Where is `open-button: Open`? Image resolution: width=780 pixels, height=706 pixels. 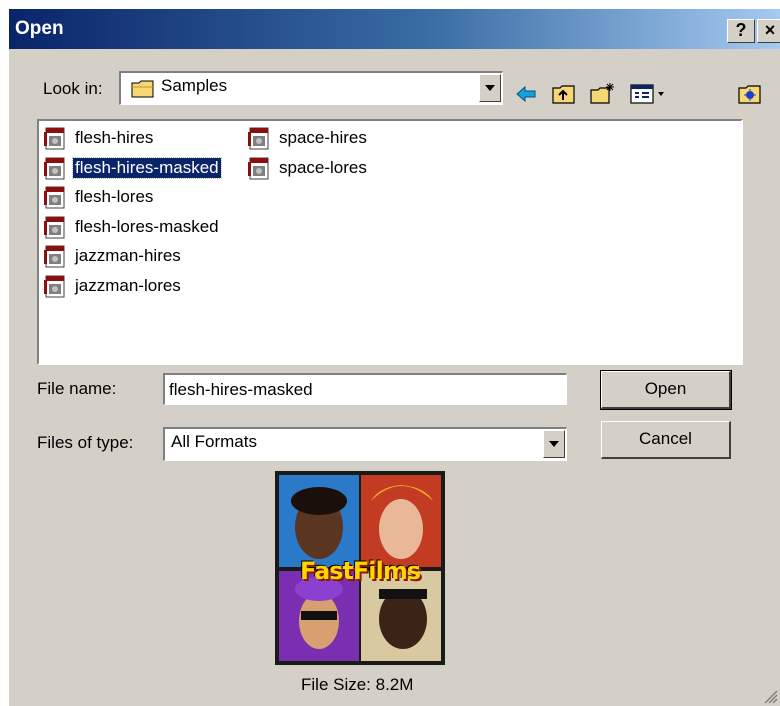 open-button: Open is located at coordinates (666, 390).